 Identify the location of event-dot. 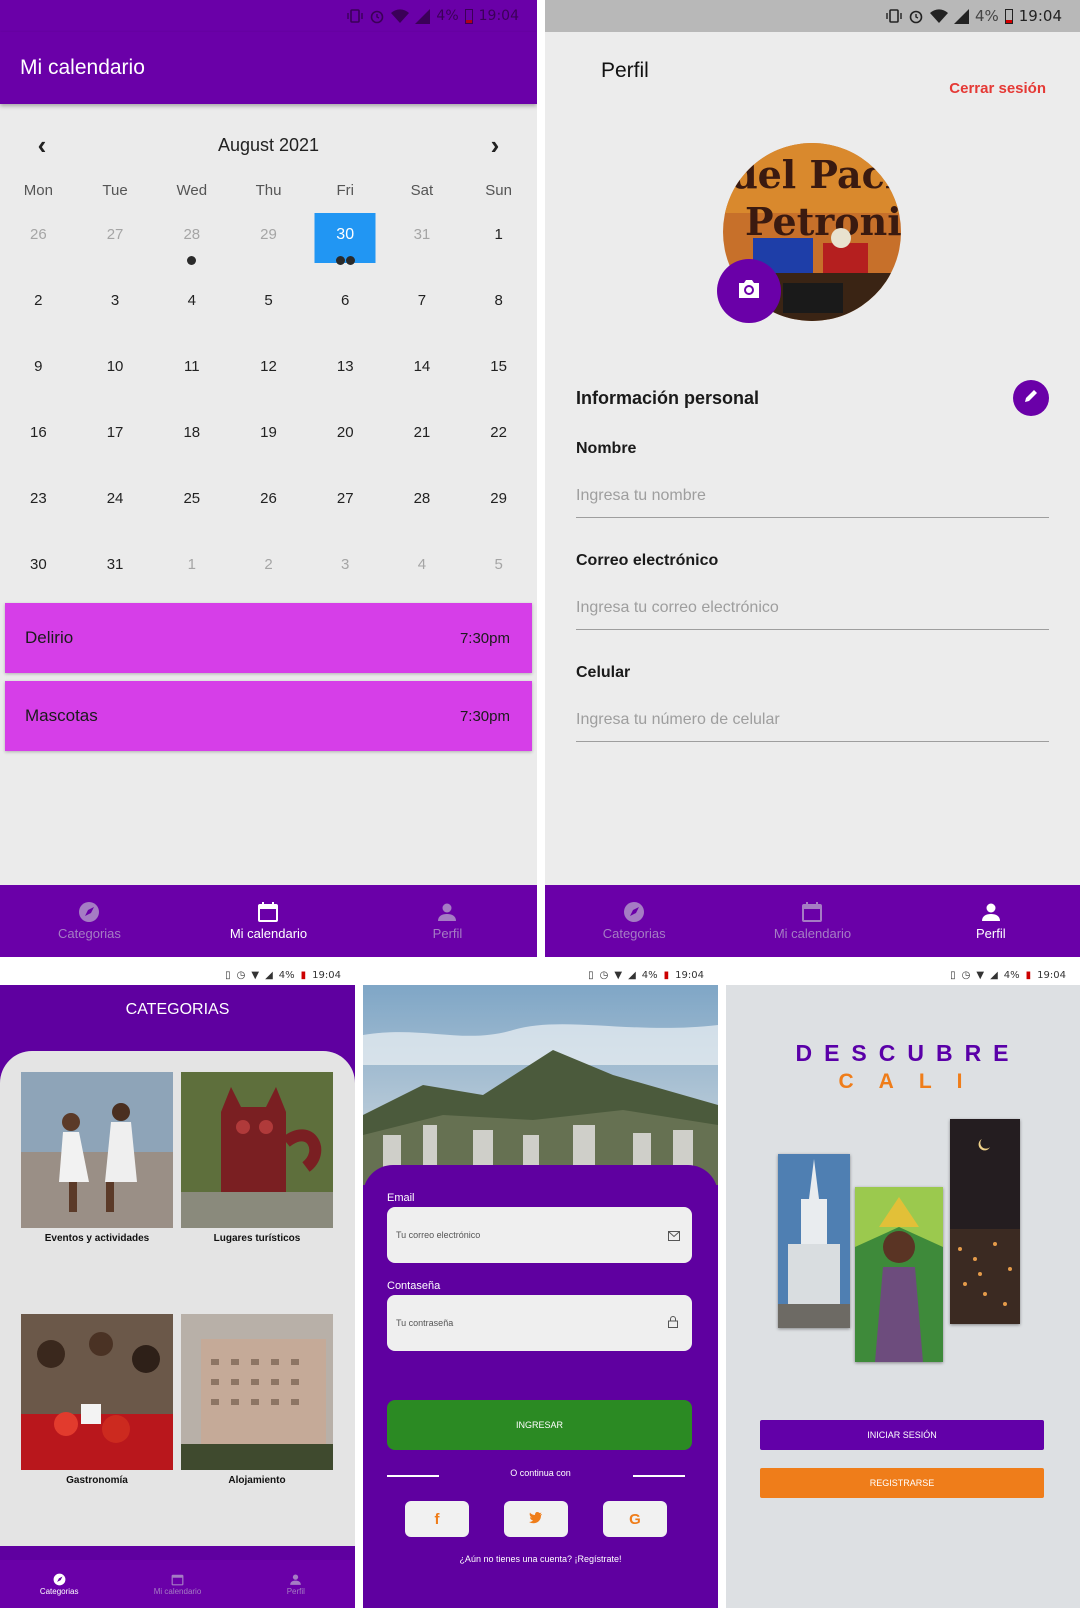
(192, 260).